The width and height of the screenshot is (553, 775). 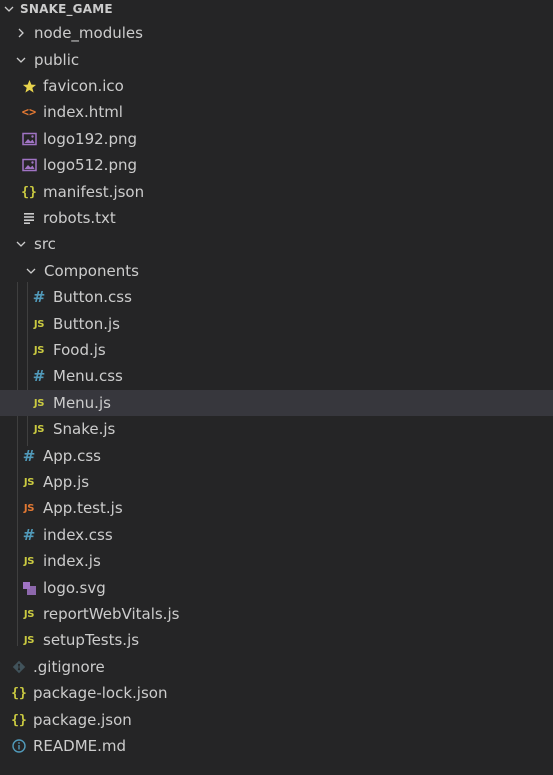 What do you see at coordinates (276, 588) in the screenshot?
I see `tree-file-logo-svg: logo.svg` at bounding box center [276, 588].